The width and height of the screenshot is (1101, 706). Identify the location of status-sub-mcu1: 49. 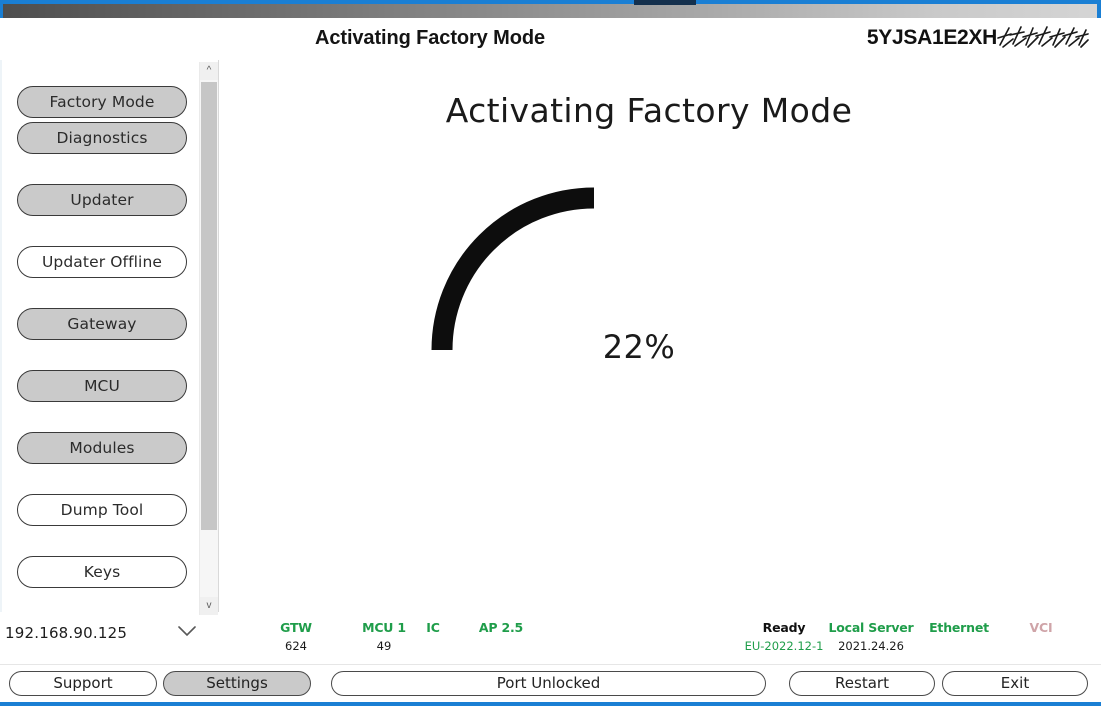
(384, 646).